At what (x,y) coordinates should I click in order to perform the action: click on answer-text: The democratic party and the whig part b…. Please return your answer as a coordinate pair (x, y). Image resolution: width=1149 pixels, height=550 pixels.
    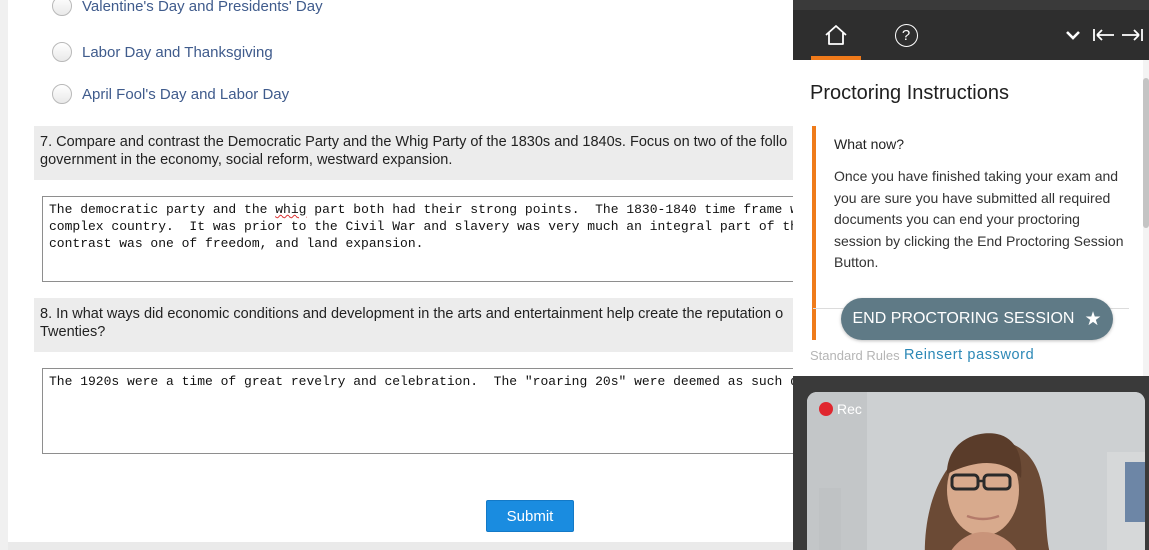
    Looking at the image, I should click on (428, 226).